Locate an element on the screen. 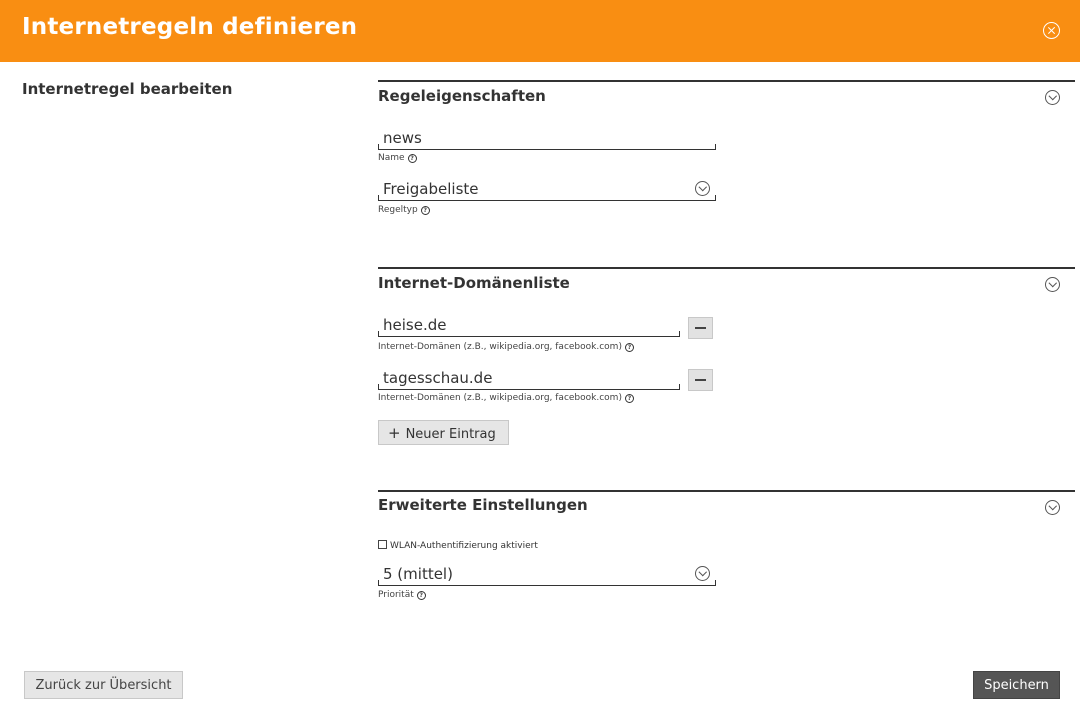 The height and width of the screenshot is (701, 1080). section-title-domains: Internet-Domänenliste is located at coordinates (474, 283).